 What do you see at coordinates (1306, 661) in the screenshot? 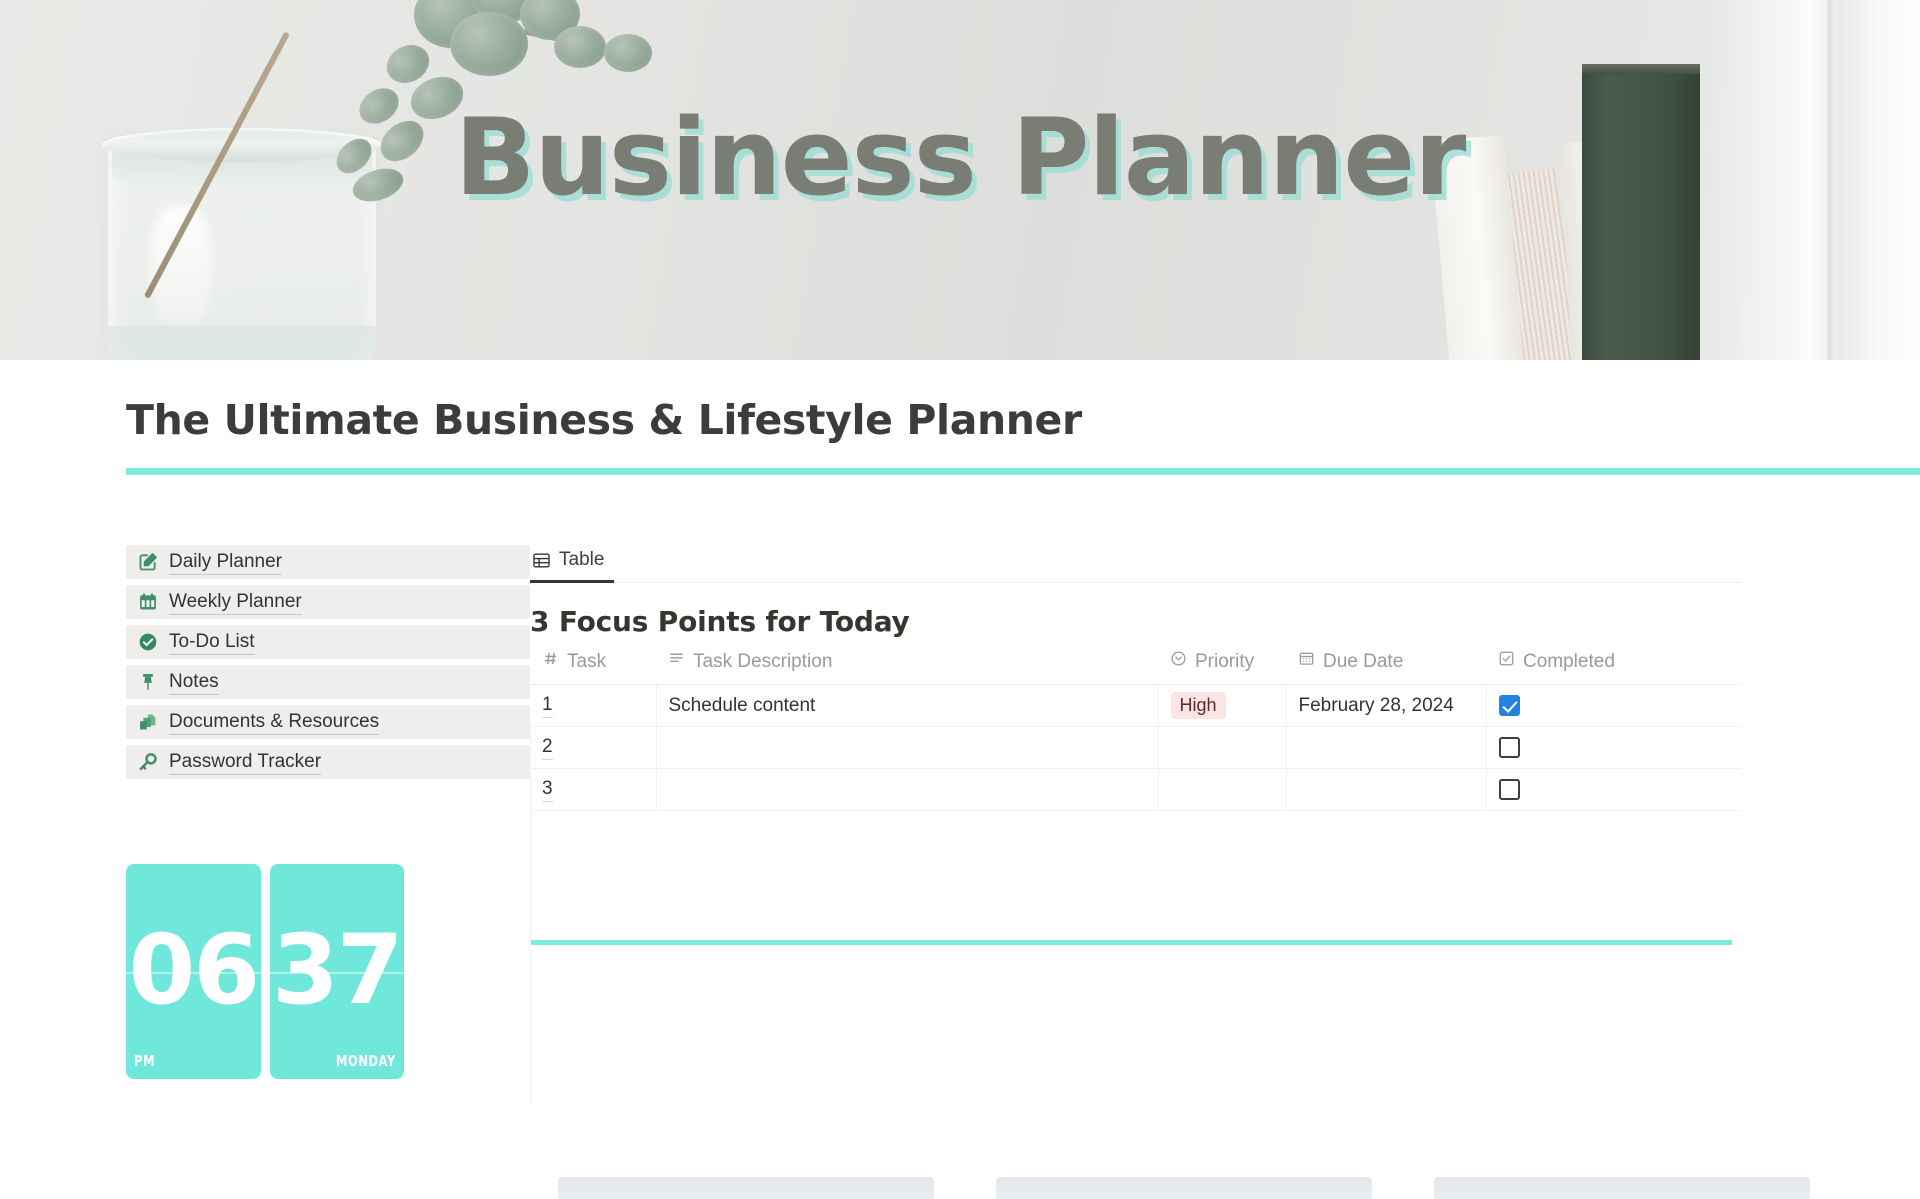
I see `calendar-small-icon` at bounding box center [1306, 661].